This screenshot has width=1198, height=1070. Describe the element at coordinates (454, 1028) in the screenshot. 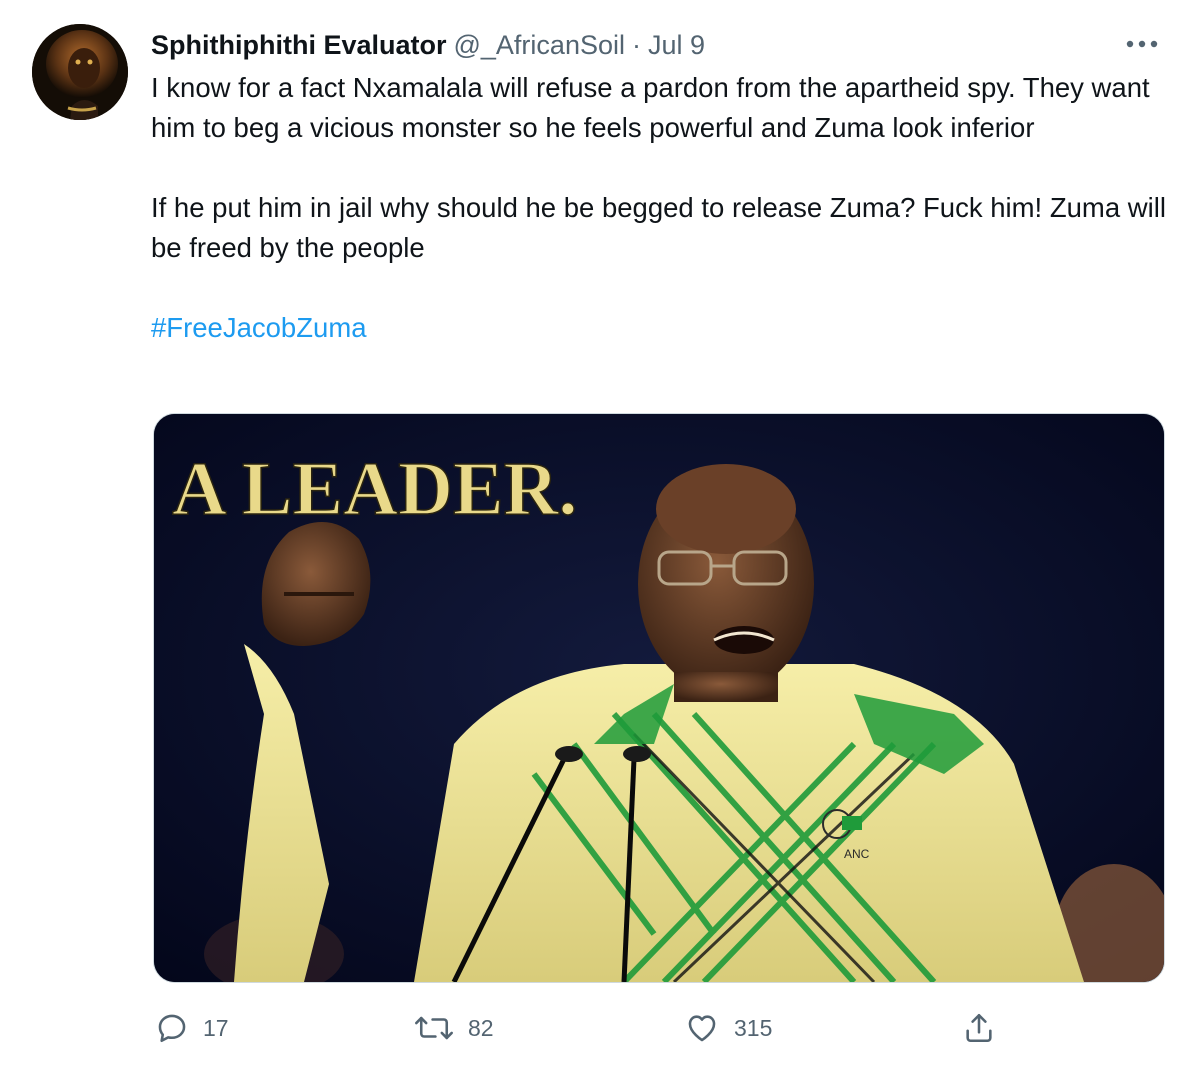

I see `retweet-button: 82` at that location.